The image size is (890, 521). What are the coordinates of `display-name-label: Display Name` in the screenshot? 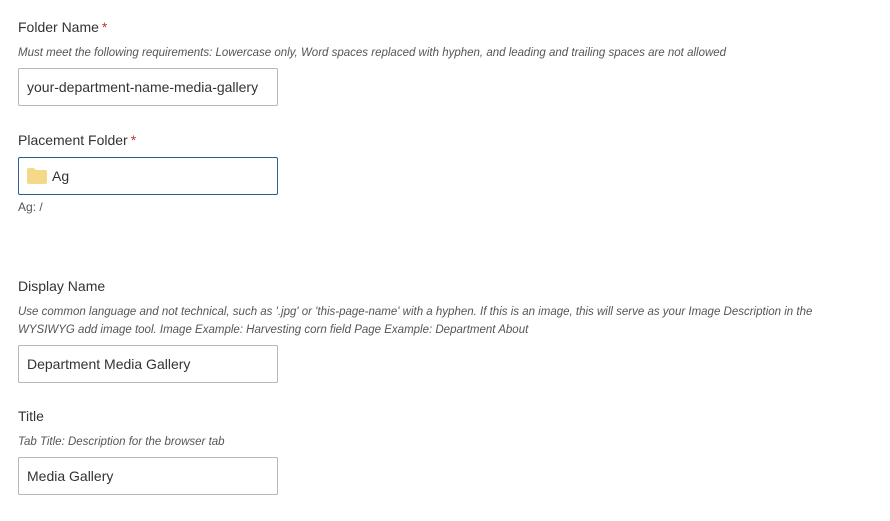 It's located at (62, 286).